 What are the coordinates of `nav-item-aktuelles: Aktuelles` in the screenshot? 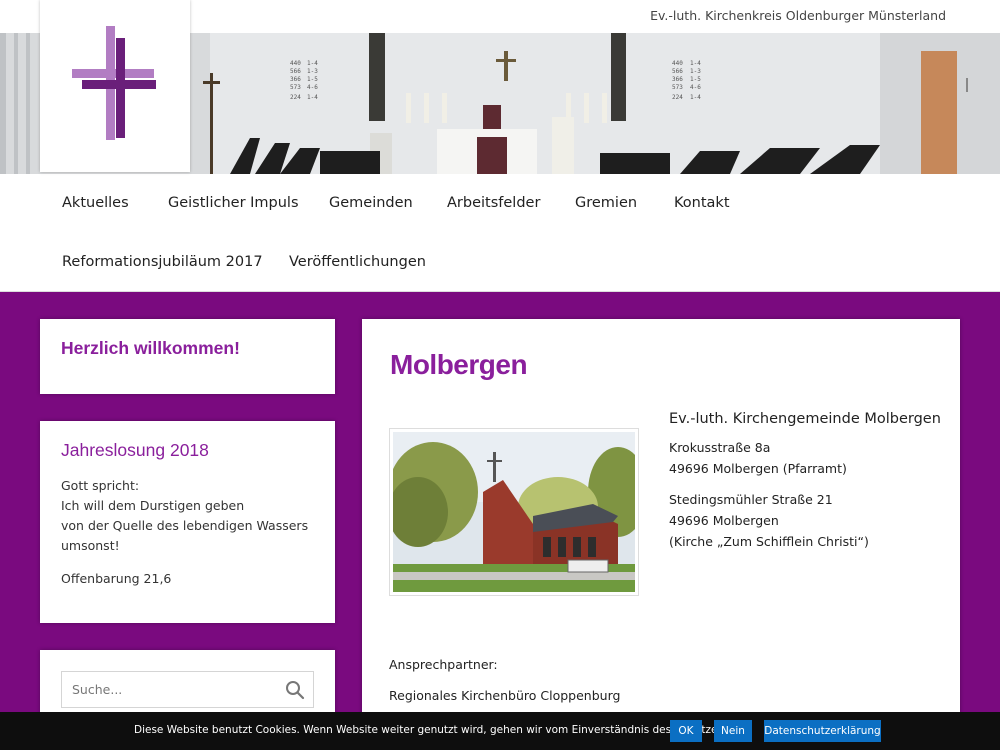 It's located at (95, 203).